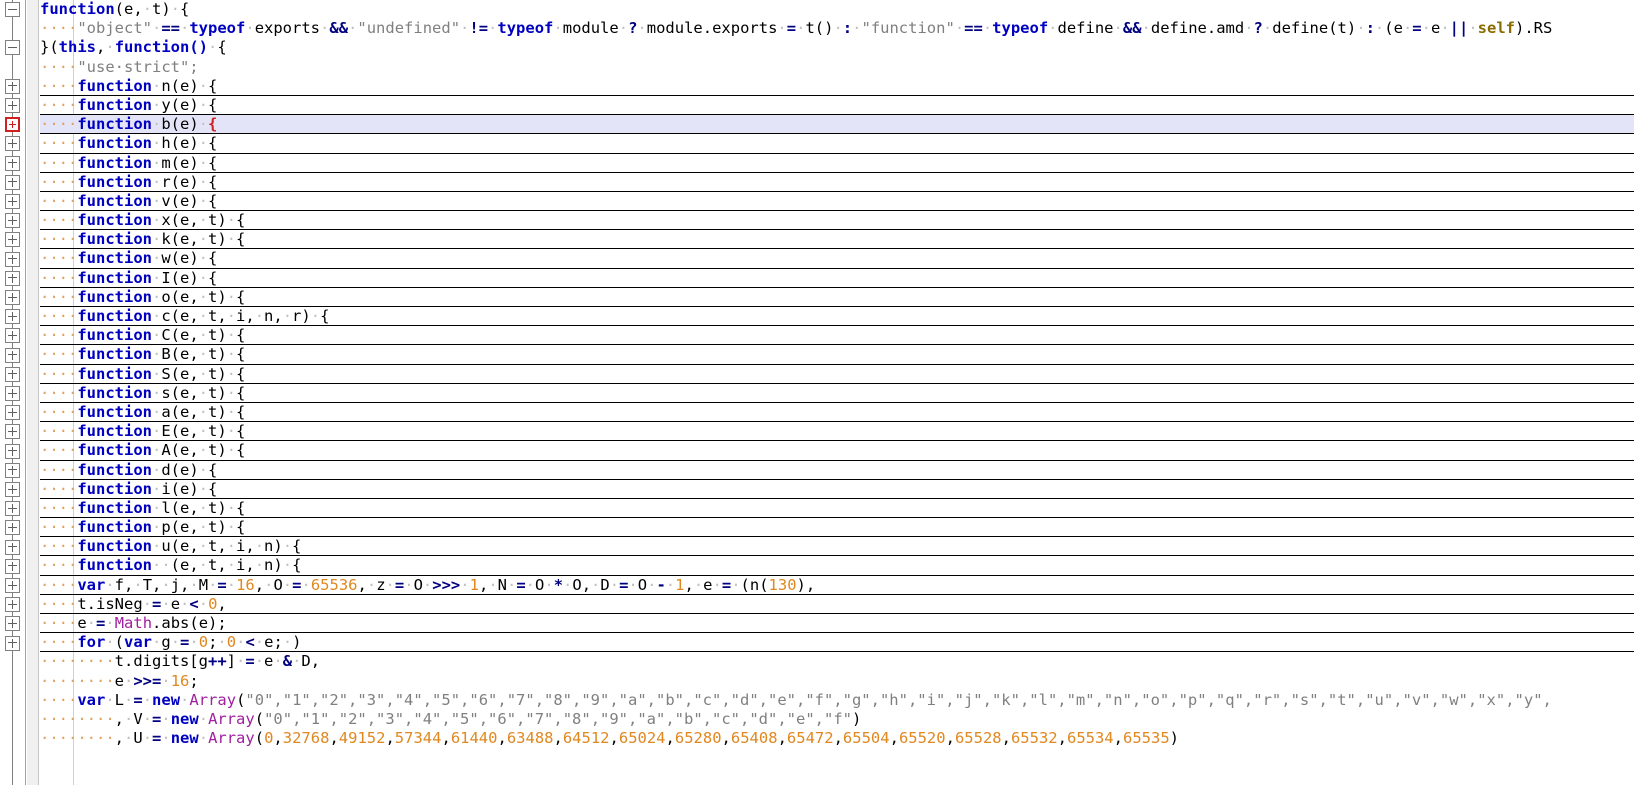 The width and height of the screenshot is (1634, 785). Describe the element at coordinates (837, 144) in the screenshot. I see `code-line: ····function·h(e)·{` at that location.